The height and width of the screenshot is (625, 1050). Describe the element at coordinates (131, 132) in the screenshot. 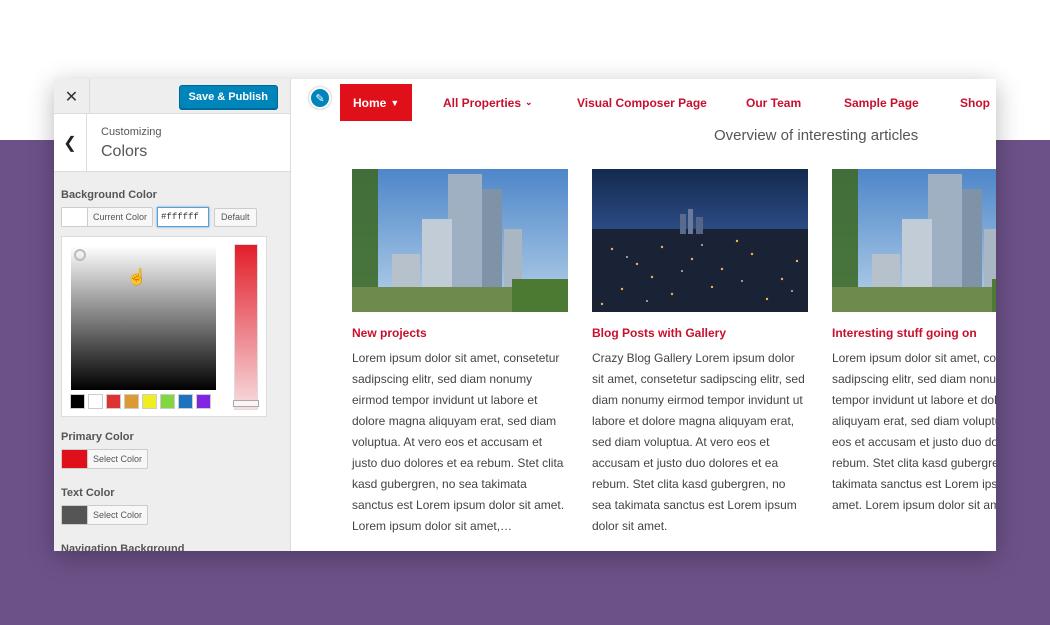

I see `breadcrumb: Customizing` at that location.